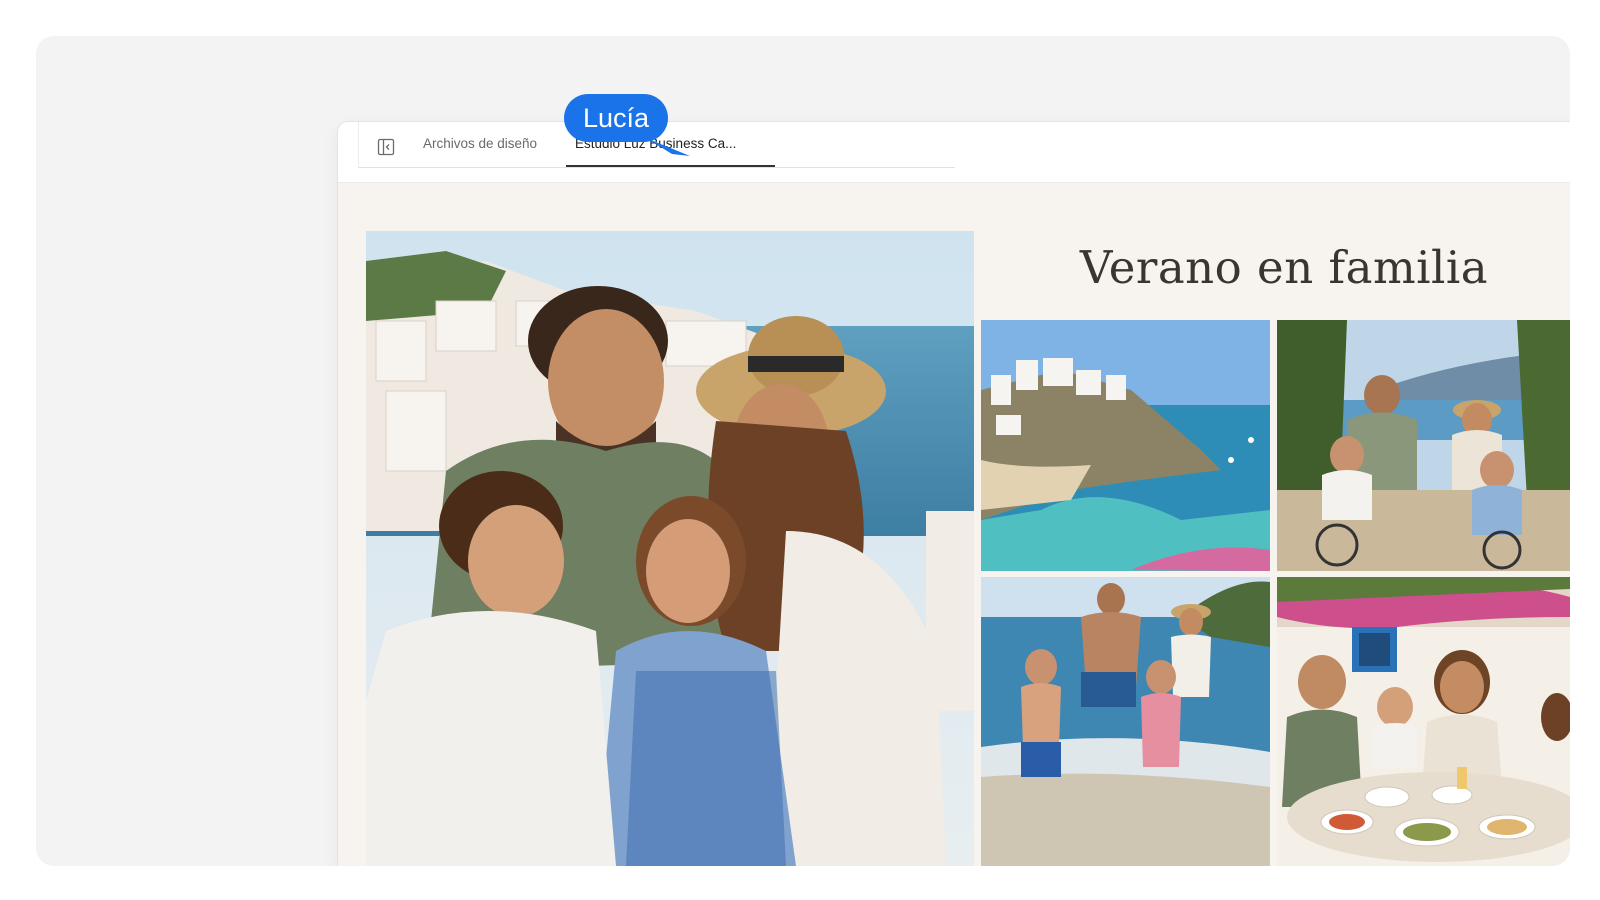 The image size is (1600, 900). What do you see at coordinates (1125, 721) in the screenshot?
I see `photo-beach-running` at bounding box center [1125, 721].